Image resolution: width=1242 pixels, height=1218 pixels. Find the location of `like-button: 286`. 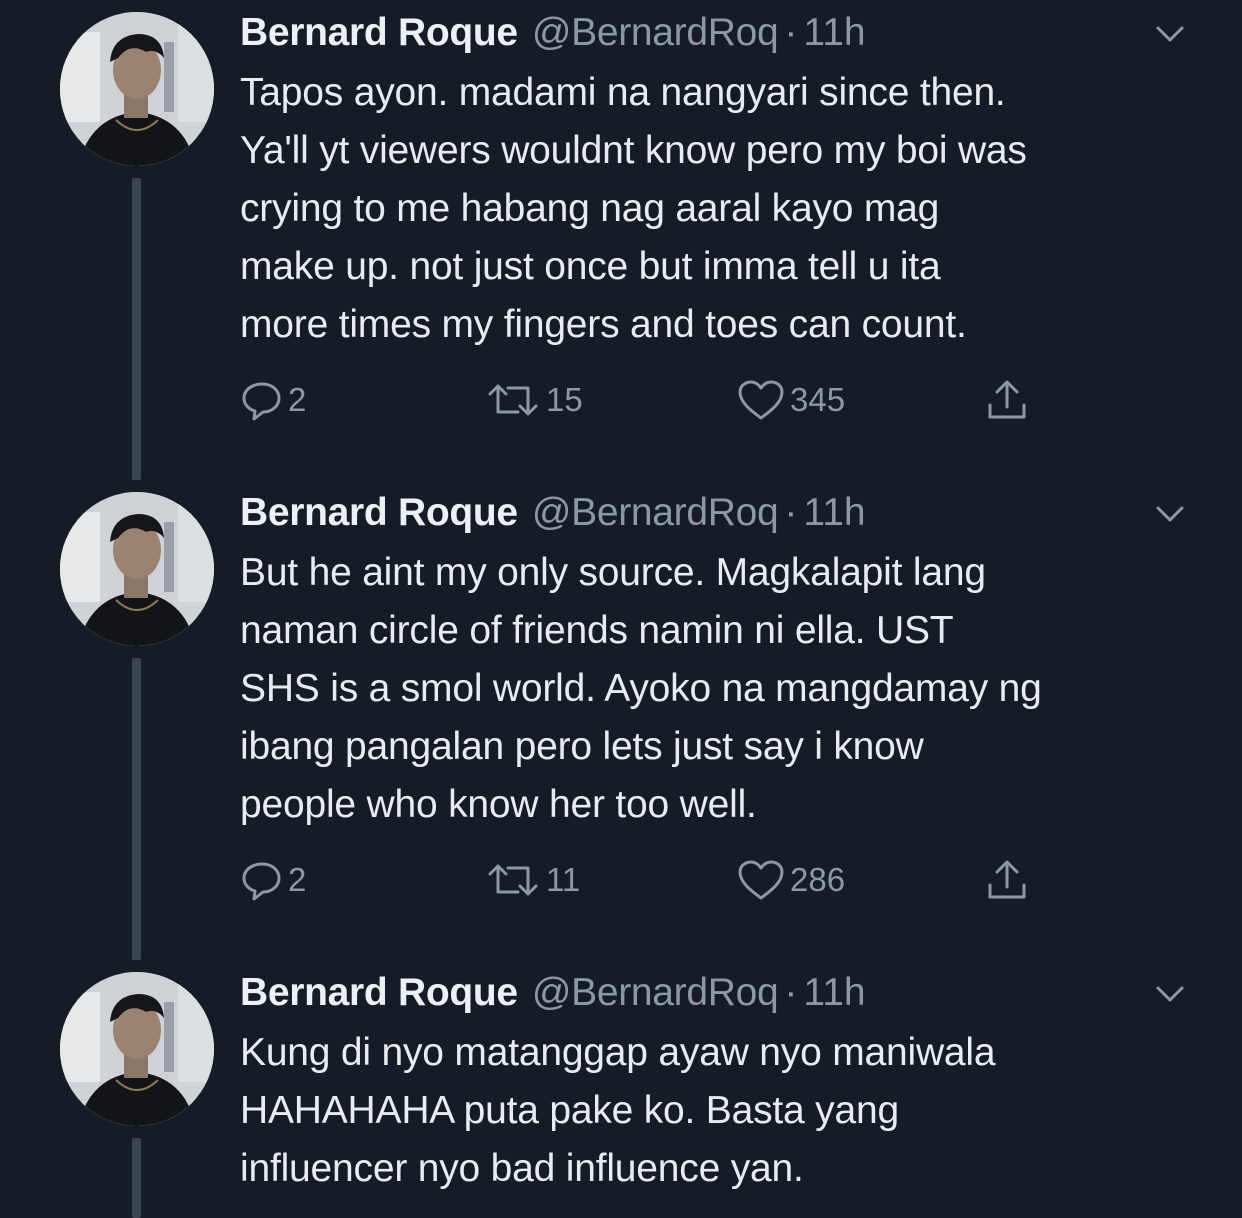

like-button: 286 is located at coordinates (790, 880).